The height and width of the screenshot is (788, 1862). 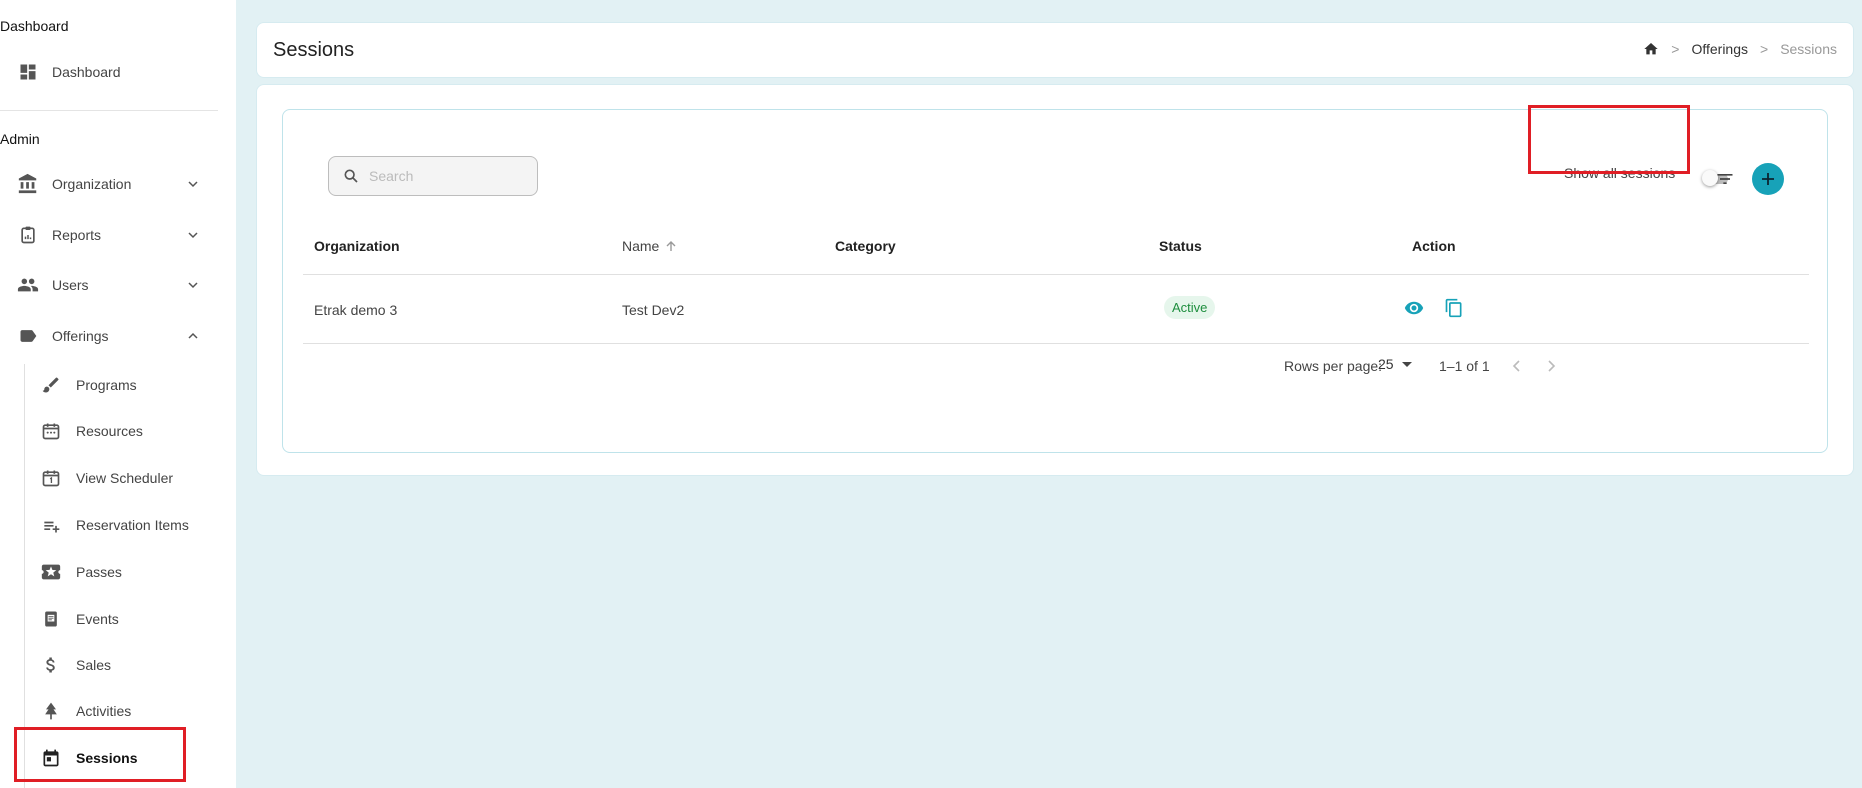 I want to click on view-button, so click(x=1414, y=308).